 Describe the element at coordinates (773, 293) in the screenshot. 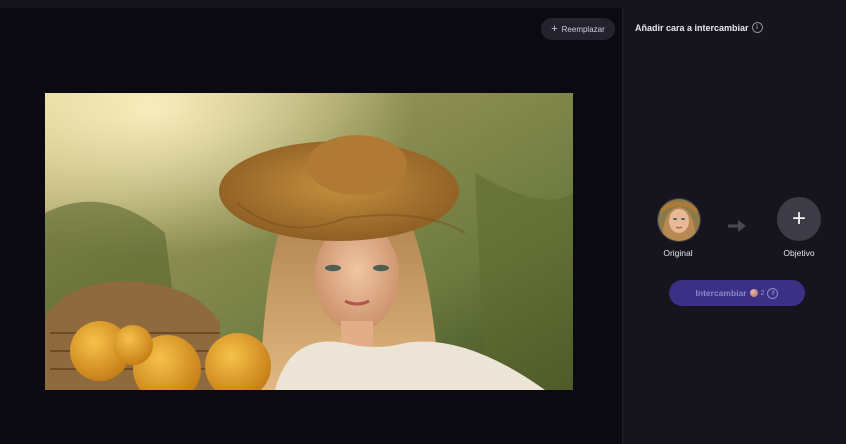

I see `help-icon: ?` at that location.